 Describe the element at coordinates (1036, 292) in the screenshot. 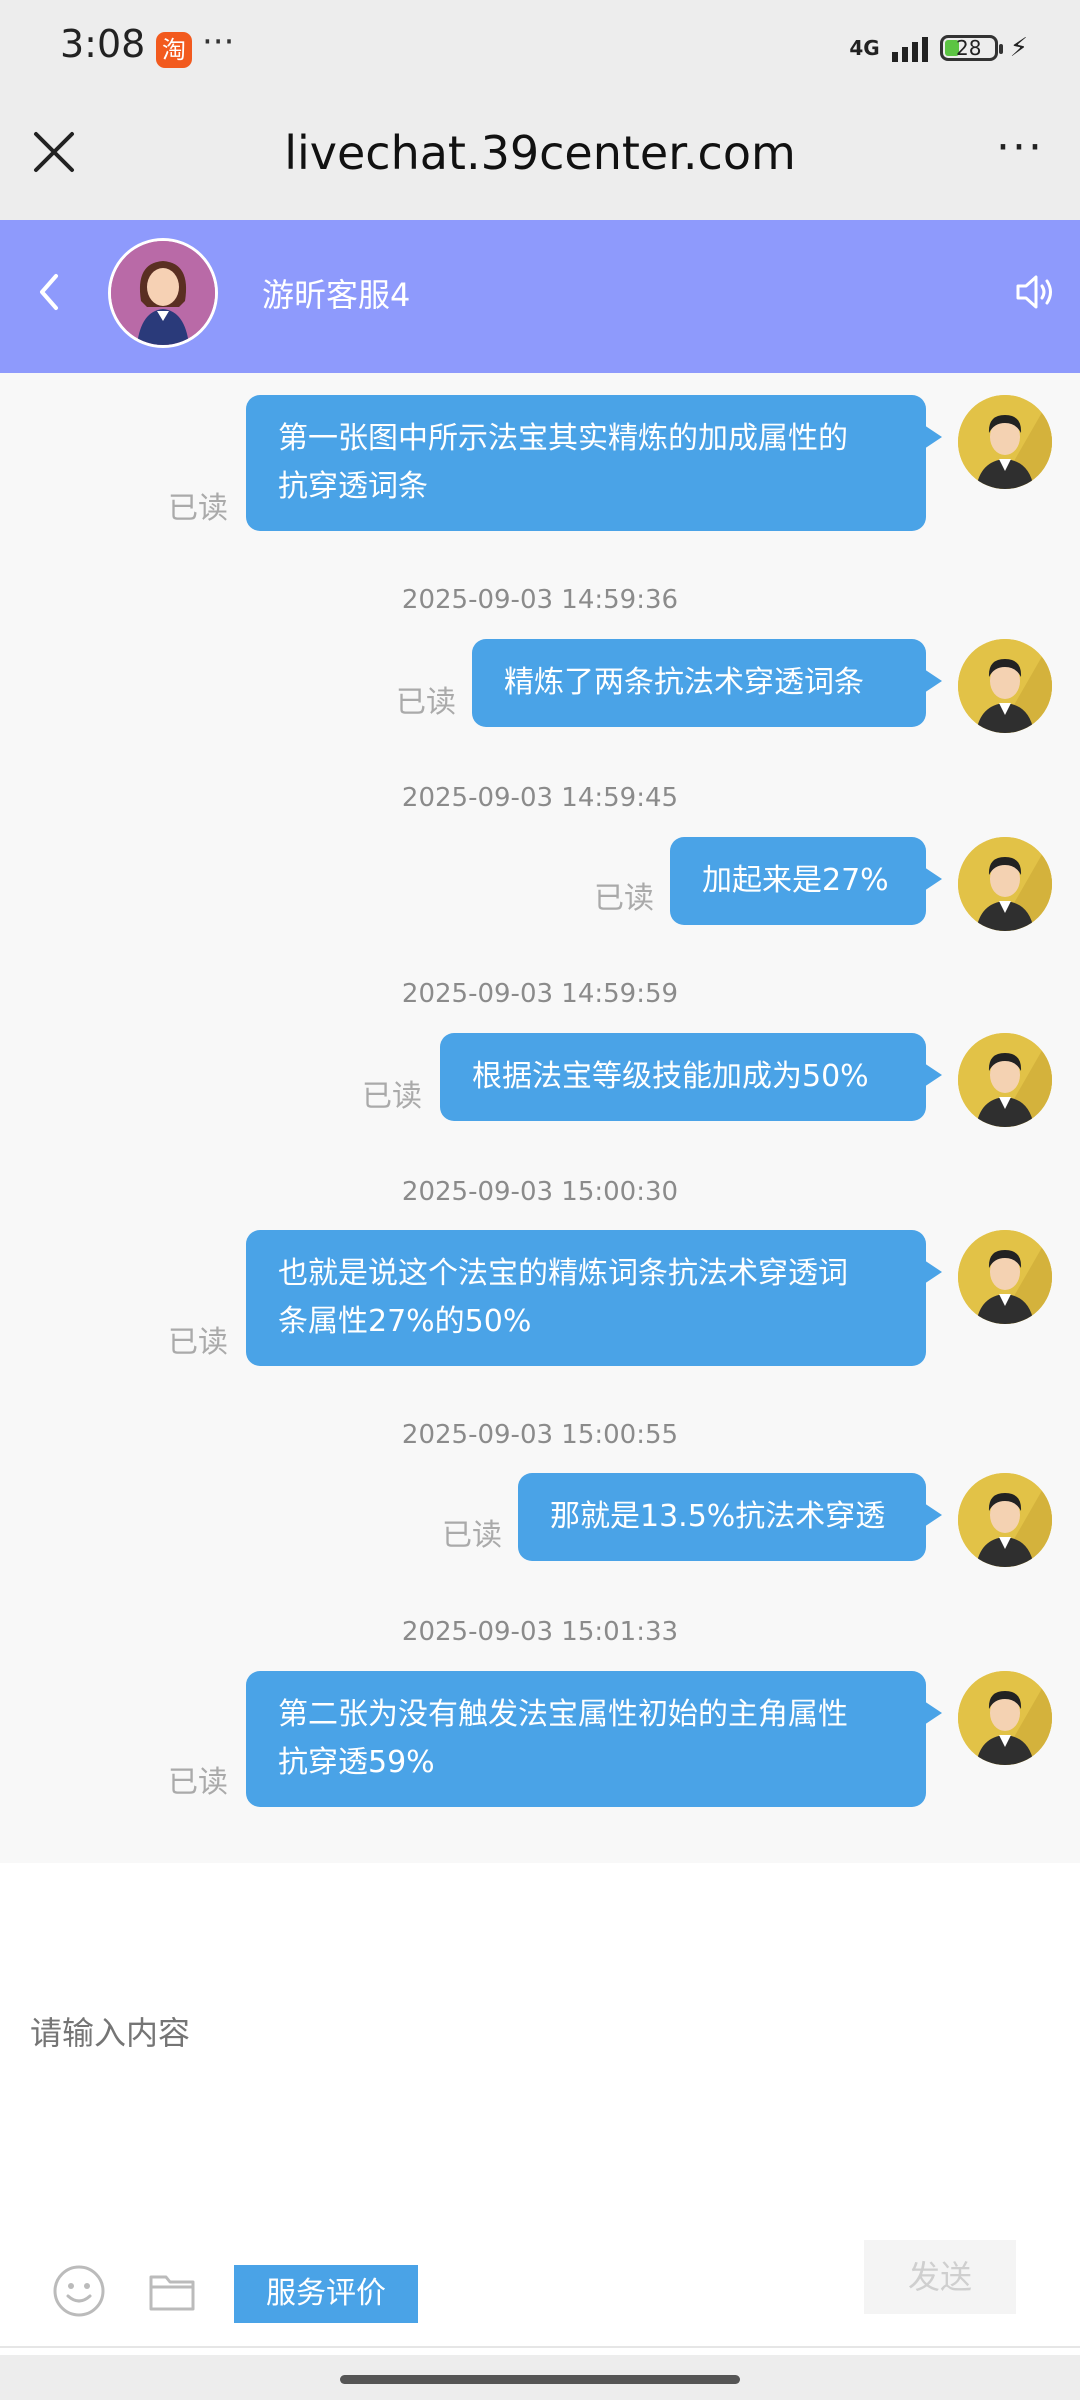

I see `speaker-icon` at that location.